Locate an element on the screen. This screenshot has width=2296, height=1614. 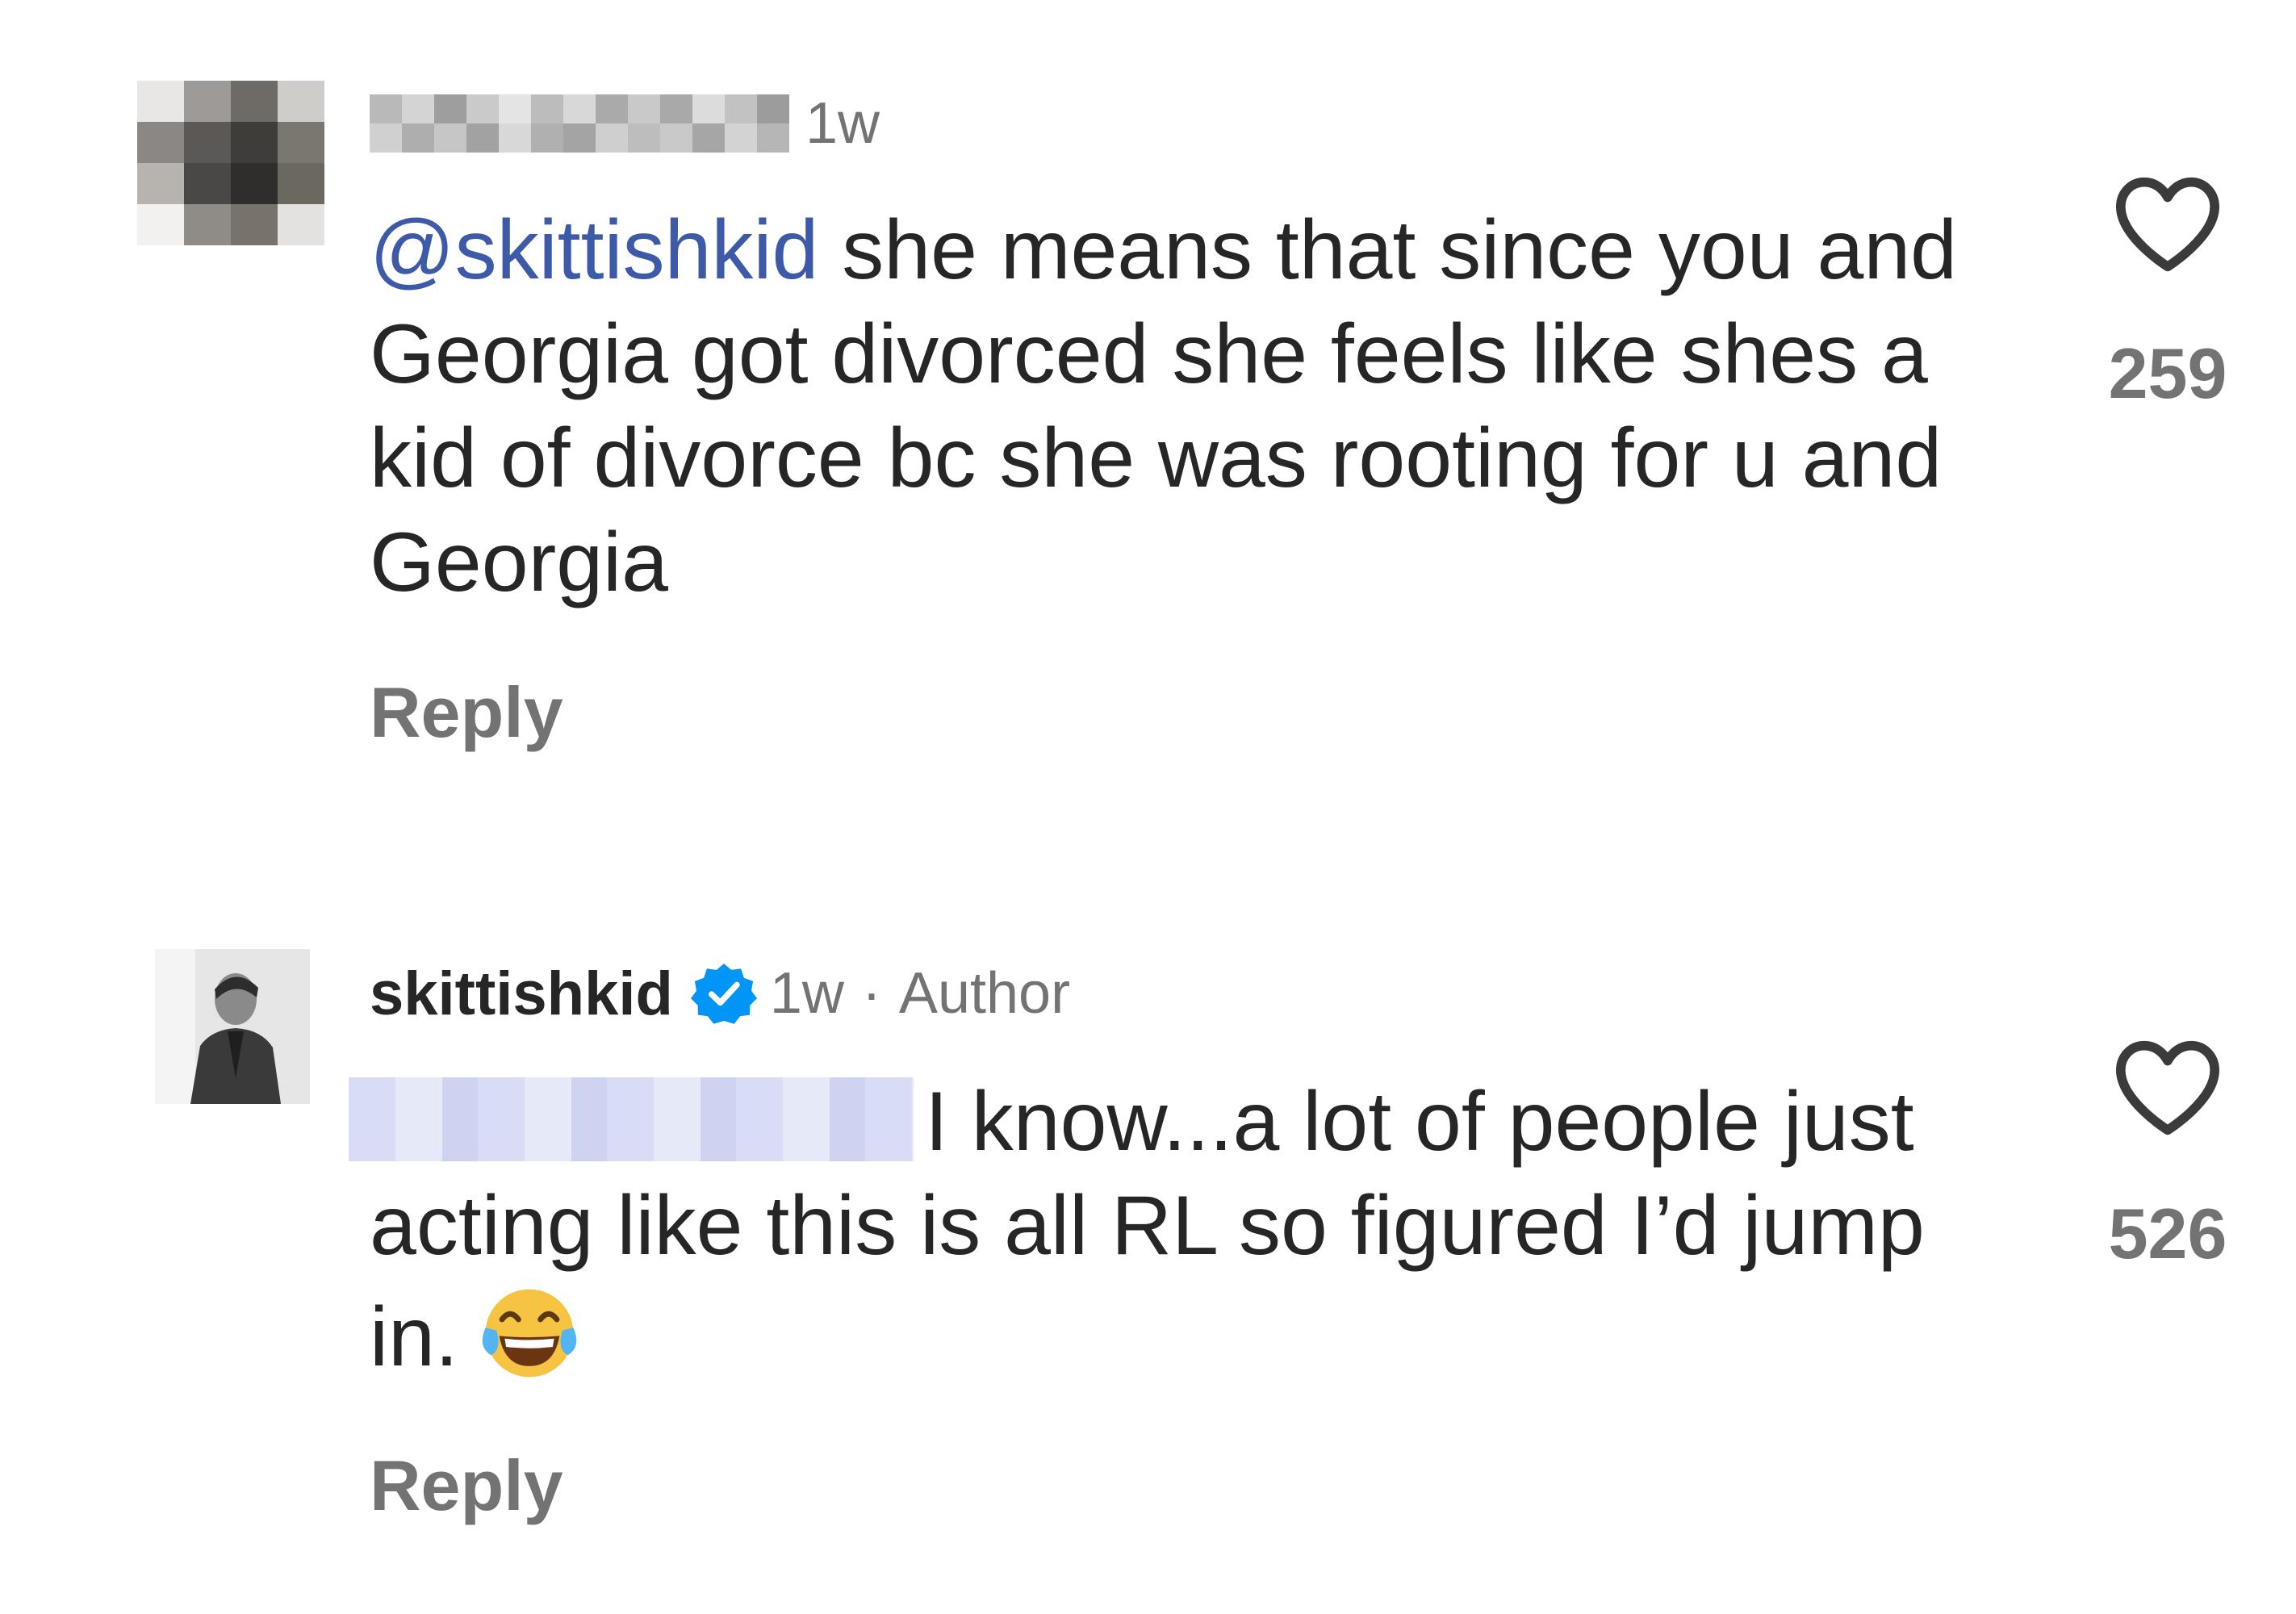
like-count: 259 is located at coordinates (2167, 373).